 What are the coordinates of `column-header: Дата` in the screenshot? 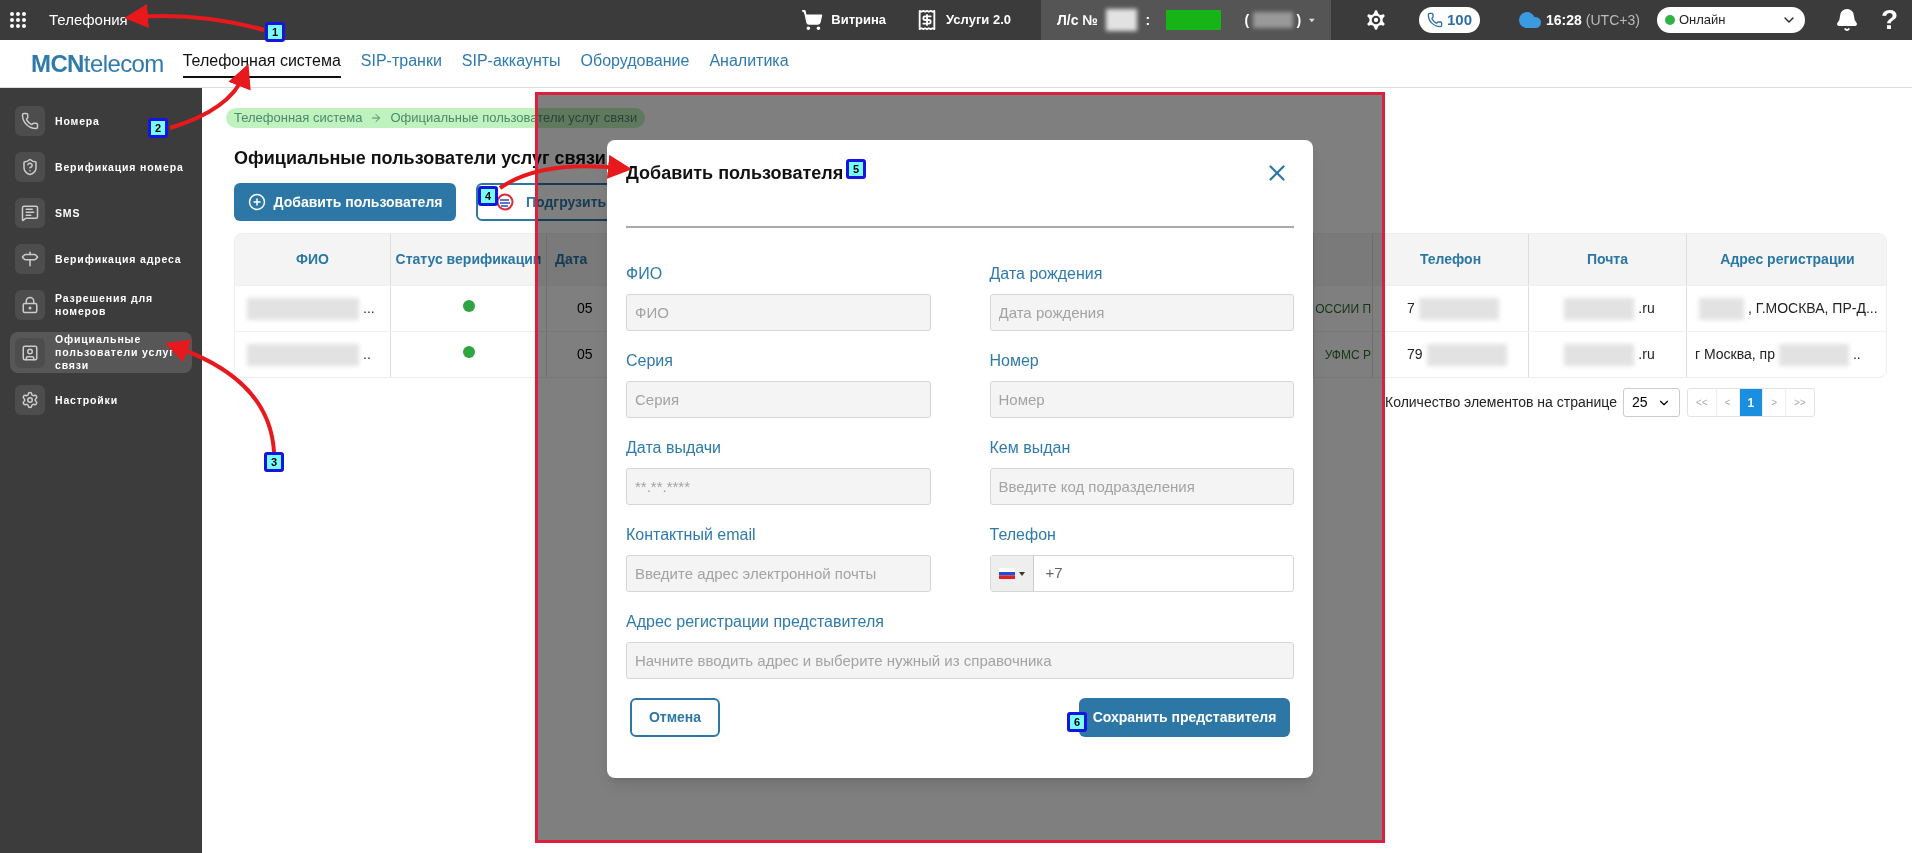 It's located at (571, 259).